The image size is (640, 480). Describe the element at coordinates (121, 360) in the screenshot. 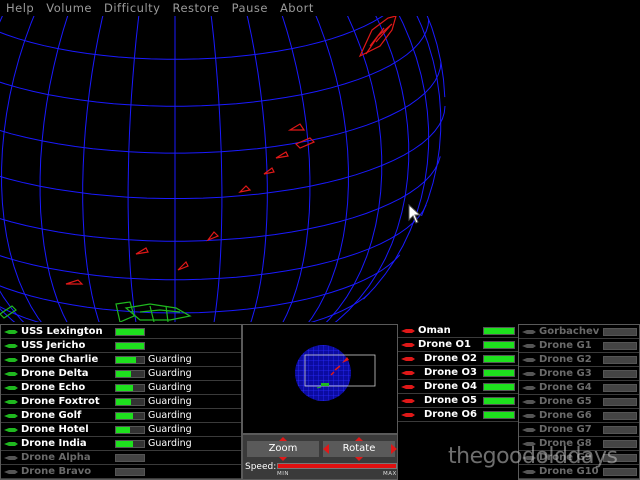

I see `ship-row: Drone Charlie Guarding` at that location.